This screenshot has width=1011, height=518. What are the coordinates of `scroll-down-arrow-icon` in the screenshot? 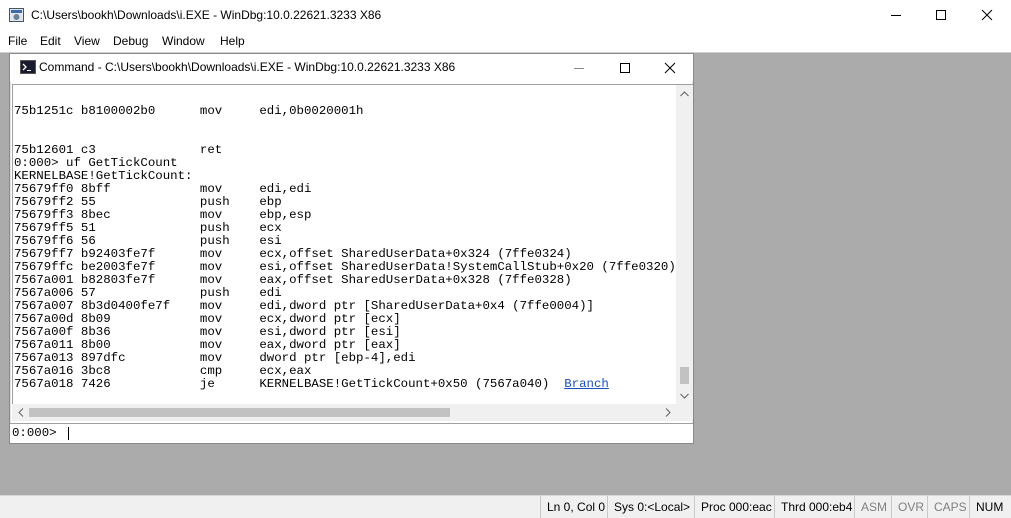 It's located at (684, 395).